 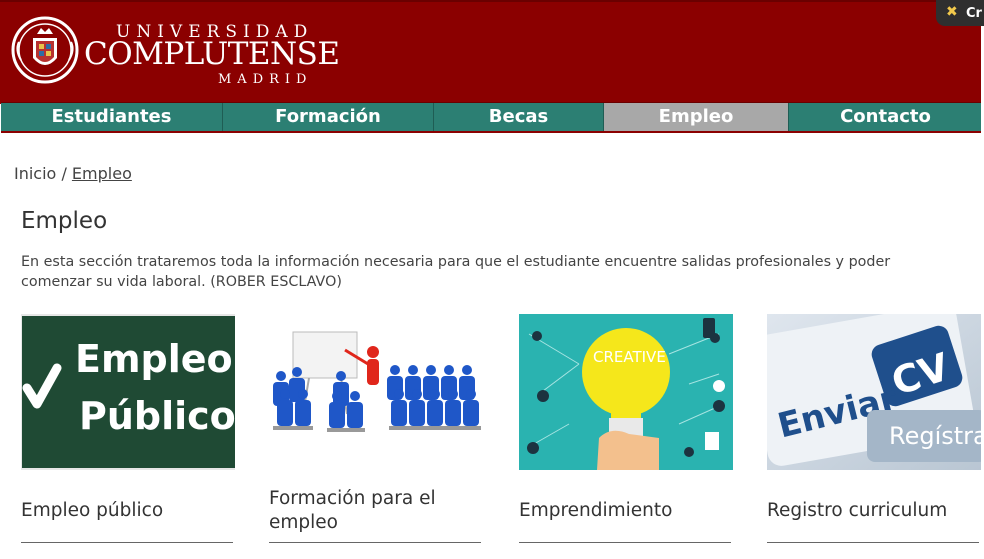 I want to click on extension-badge-label: Cr, so click(x=974, y=13).